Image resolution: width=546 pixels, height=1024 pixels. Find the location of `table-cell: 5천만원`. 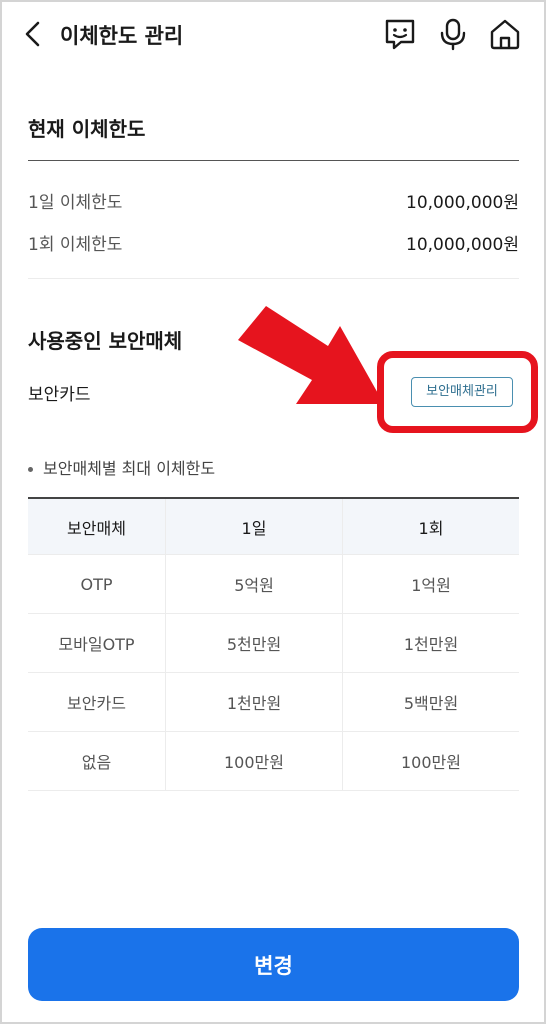

table-cell: 5천만원 is located at coordinates (254, 643).